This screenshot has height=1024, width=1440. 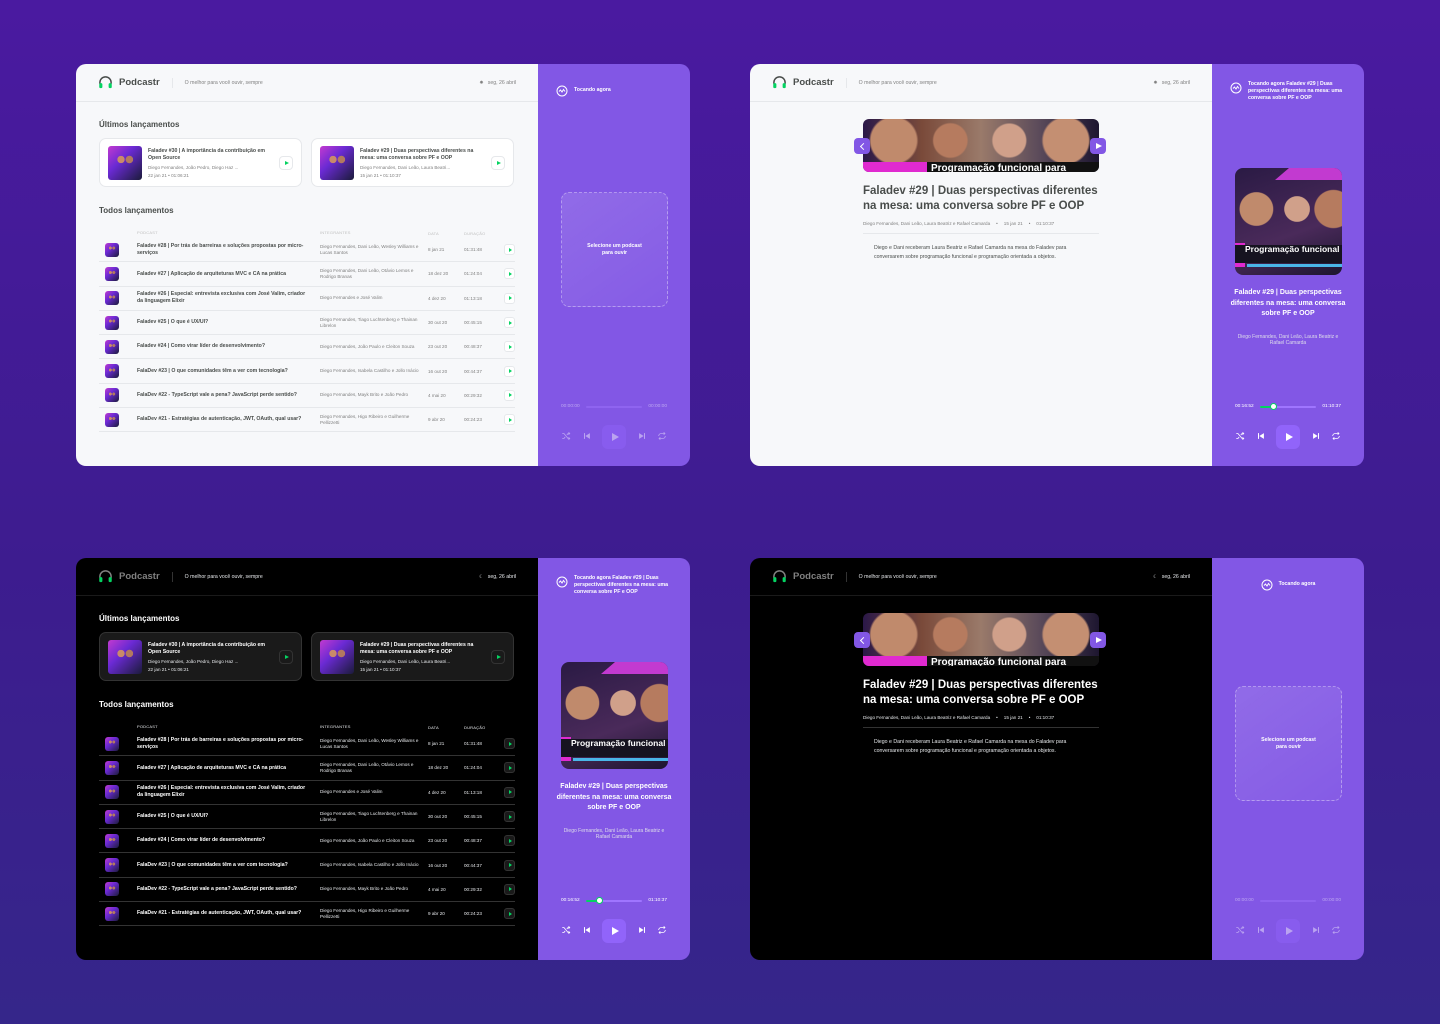 What do you see at coordinates (118, 249) in the screenshot?
I see `row-thumb-cell` at bounding box center [118, 249].